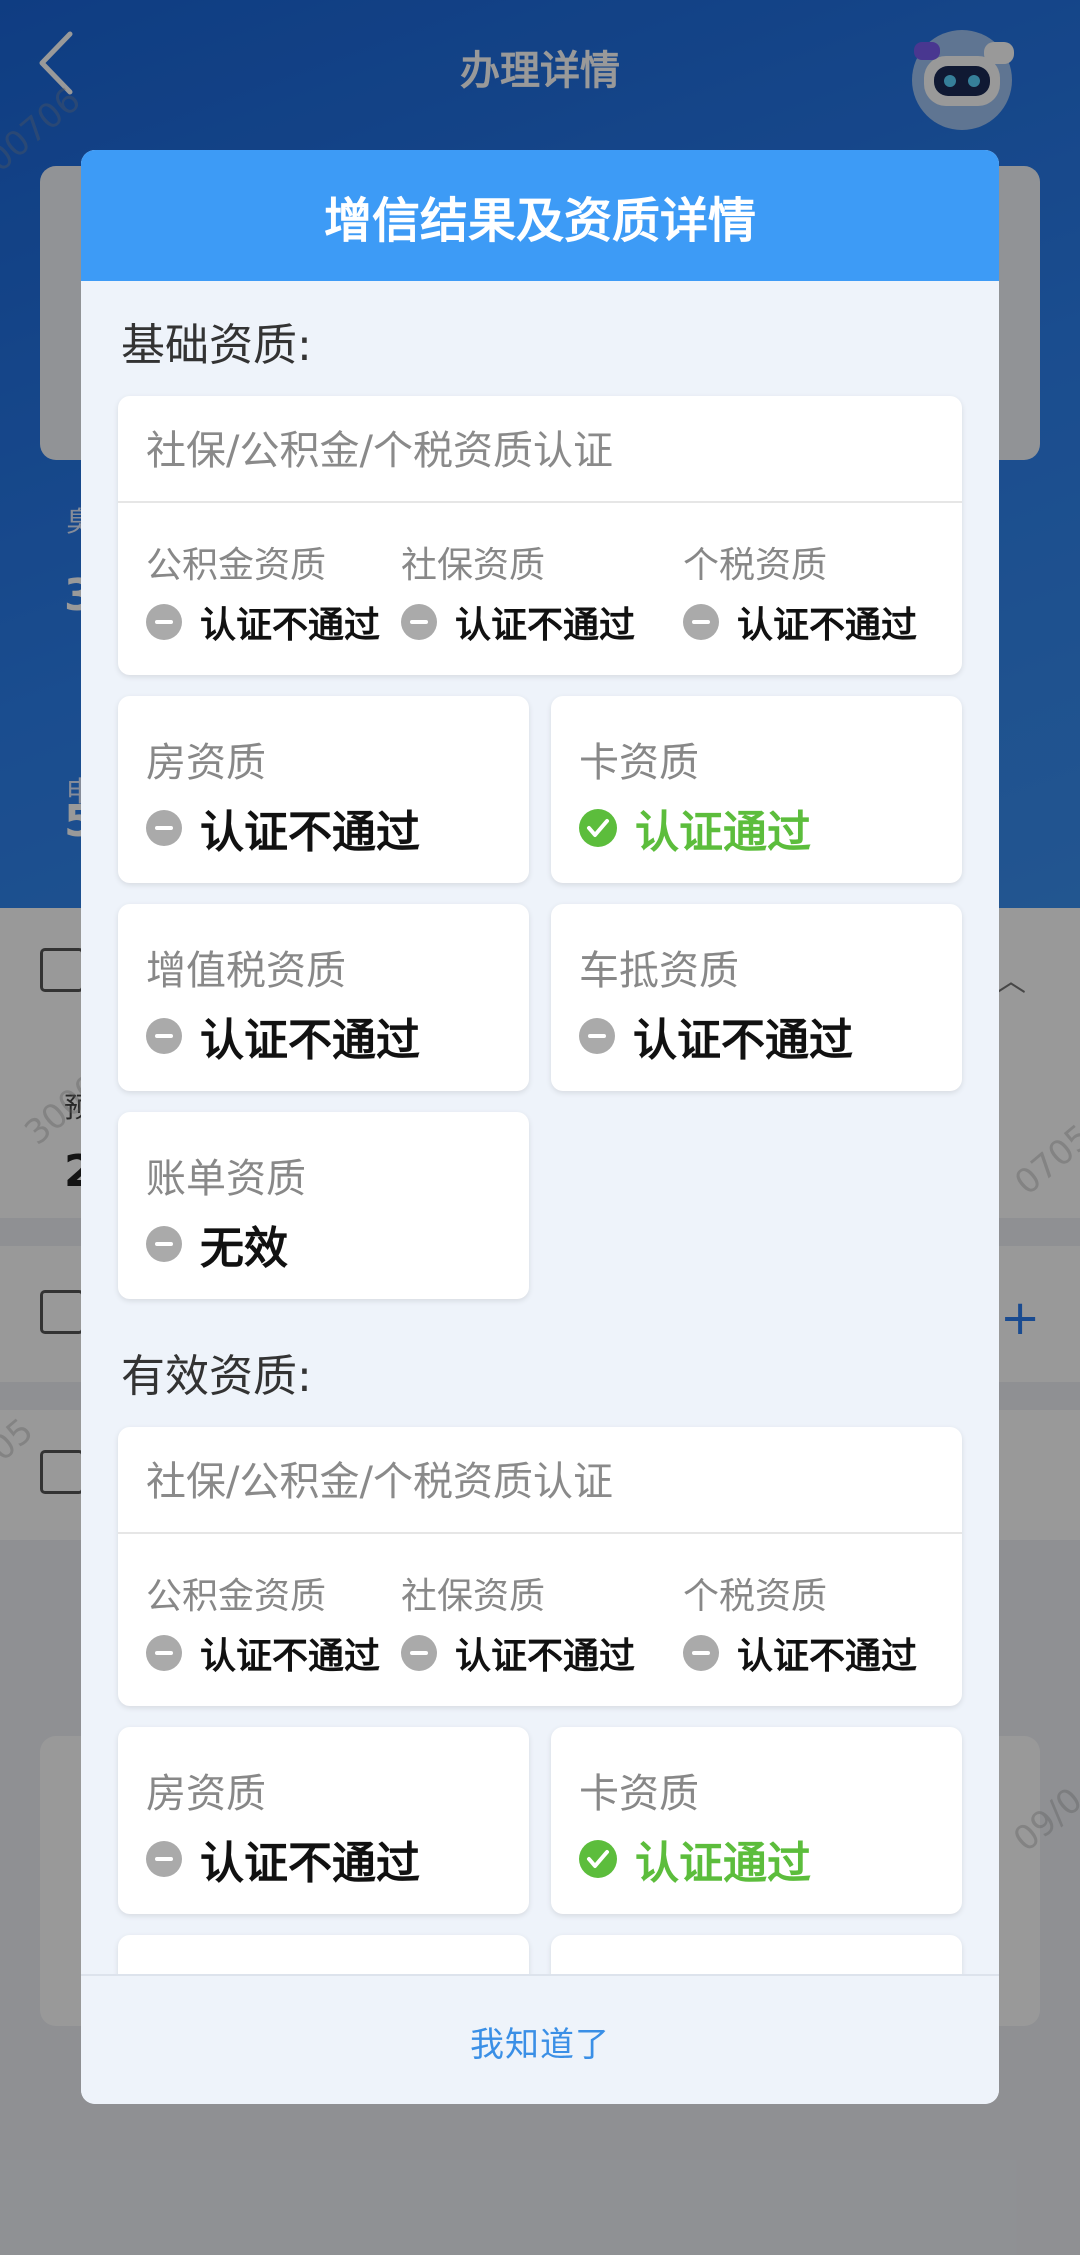 This screenshot has height=2255, width=1080. What do you see at coordinates (659, 971) in the screenshot?
I see `qualification-label: 车抵资质` at bounding box center [659, 971].